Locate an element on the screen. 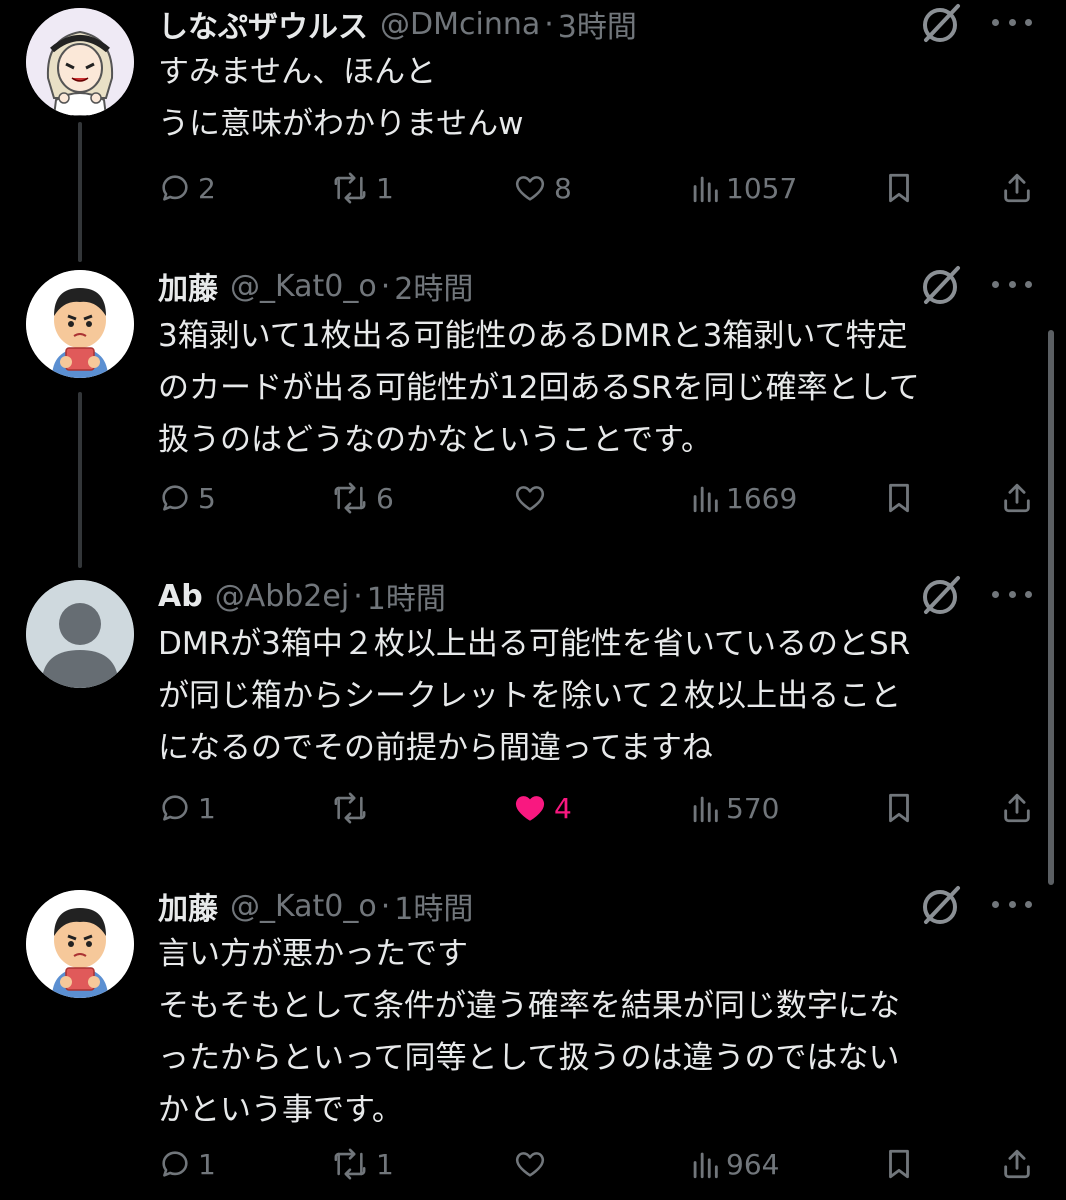 This screenshot has width=1066, height=1200. views-button: 964 is located at coordinates (734, 1164).